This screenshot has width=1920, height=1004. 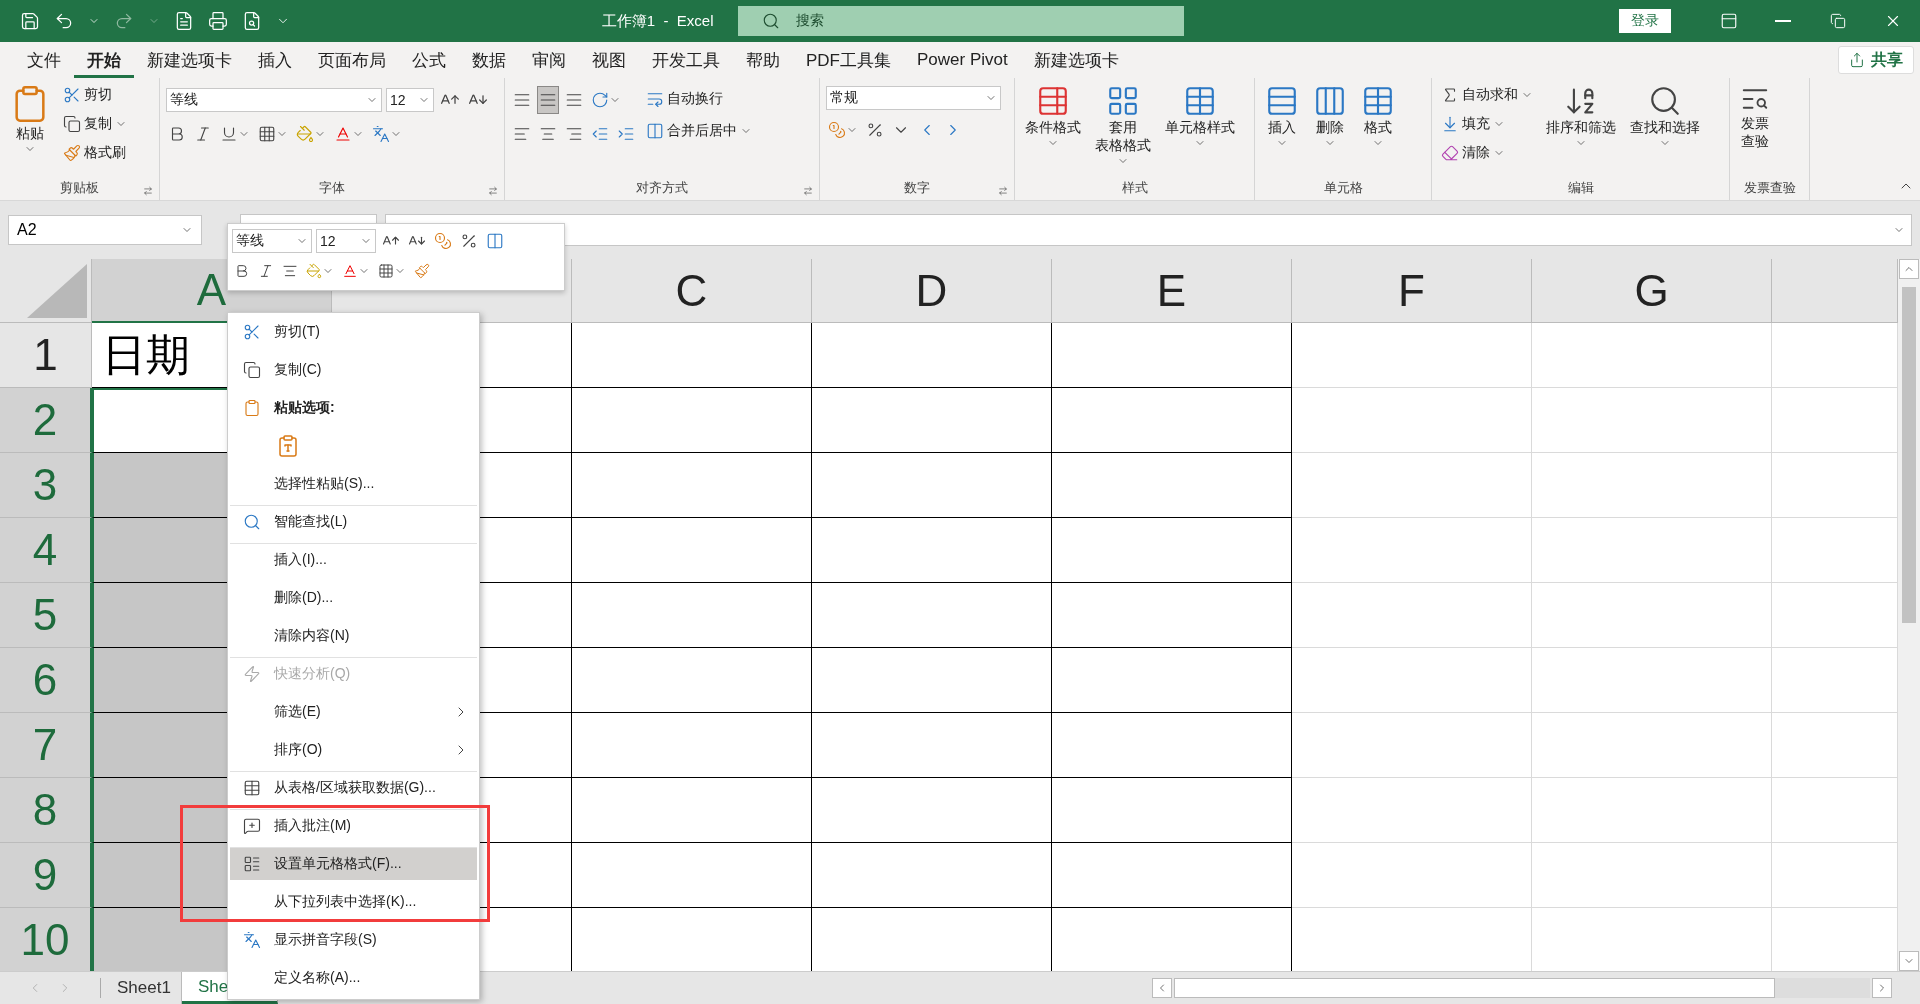 I want to click on group-label: 剪贴板, so click(x=79, y=188).